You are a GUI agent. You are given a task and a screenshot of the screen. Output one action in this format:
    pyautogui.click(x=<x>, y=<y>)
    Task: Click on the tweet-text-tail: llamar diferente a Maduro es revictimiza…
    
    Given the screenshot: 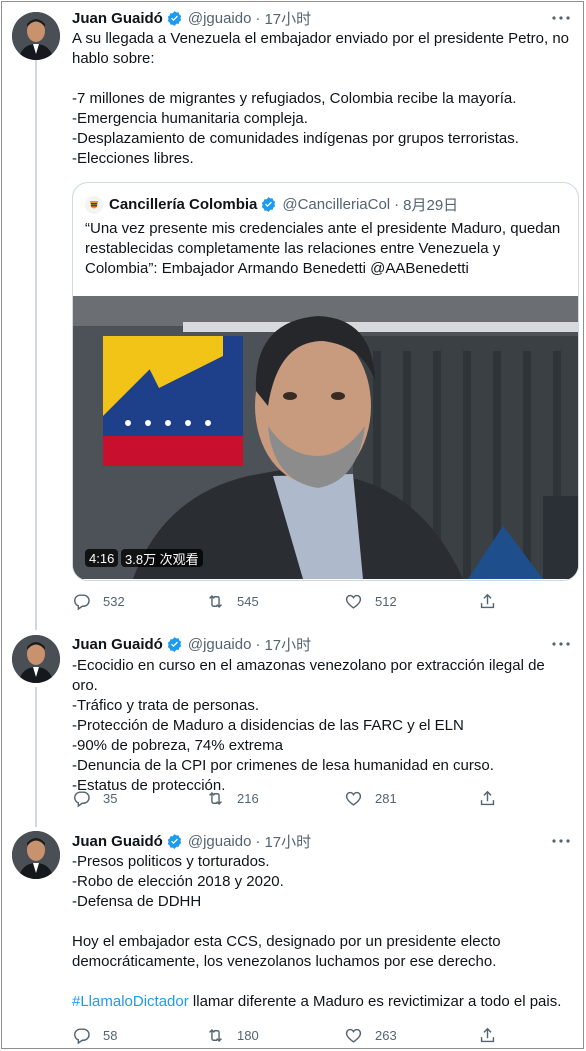 What is the action you would take?
    pyautogui.click(x=375, y=1001)
    